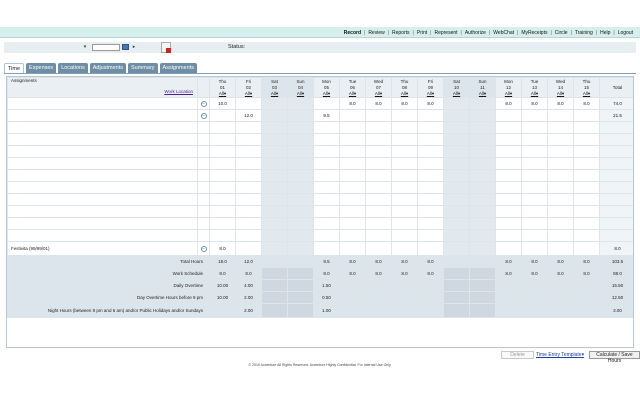 The image size is (640, 400). I want to click on next-period-arrow-icon: ▸, so click(134, 47).